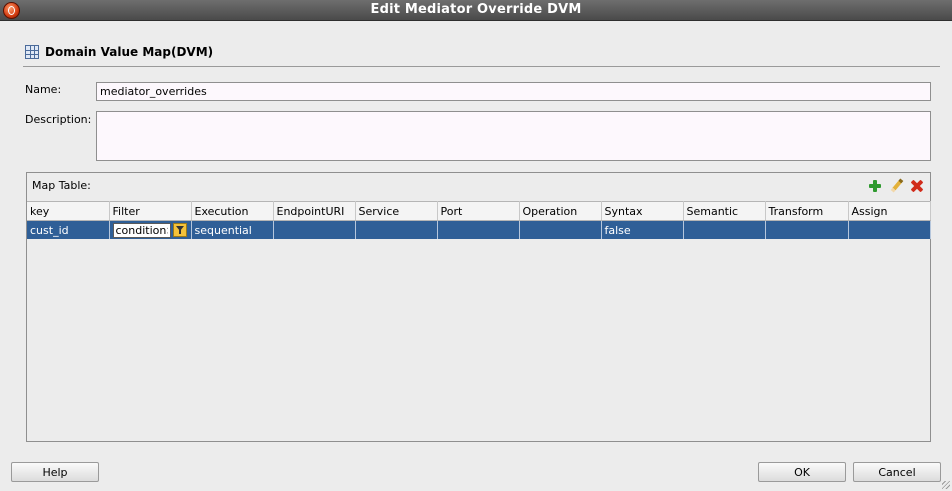 Image resolution: width=952 pixels, height=491 pixels. What do you see at coordinates (61, 185) in the screenshot?
I see `map-table-label: Map Table:` at bounding box center [61, 185].